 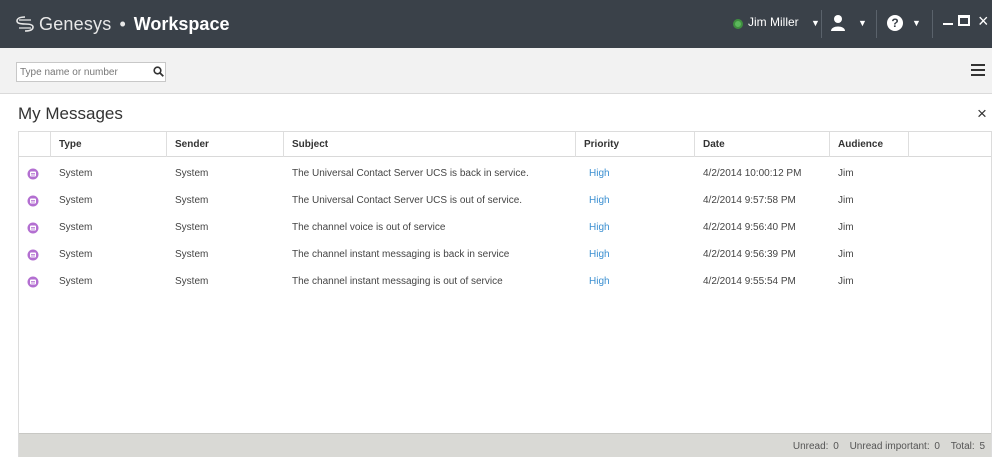 What do you see at coordinates (369, 227) in the screenshot?
I see `cell-subject: The channel voice is out of service` at bounding box center [369, 227].